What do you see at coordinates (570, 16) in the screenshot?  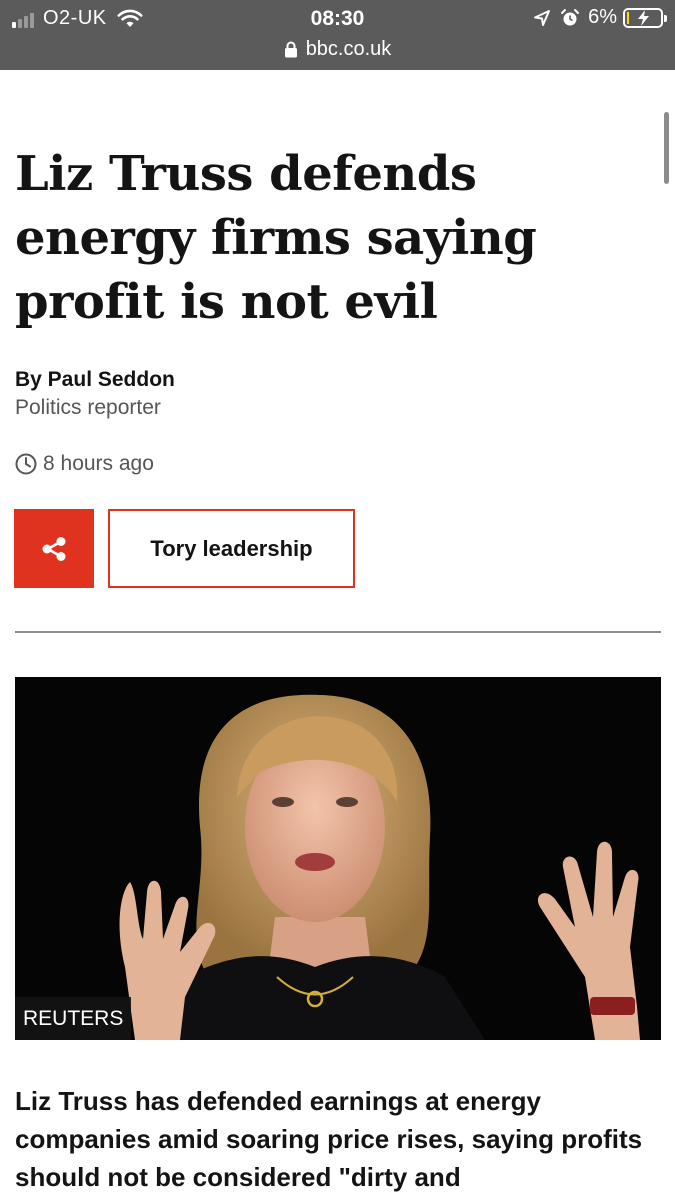 I see `alarm-icon` at bounding box center [570, 16].